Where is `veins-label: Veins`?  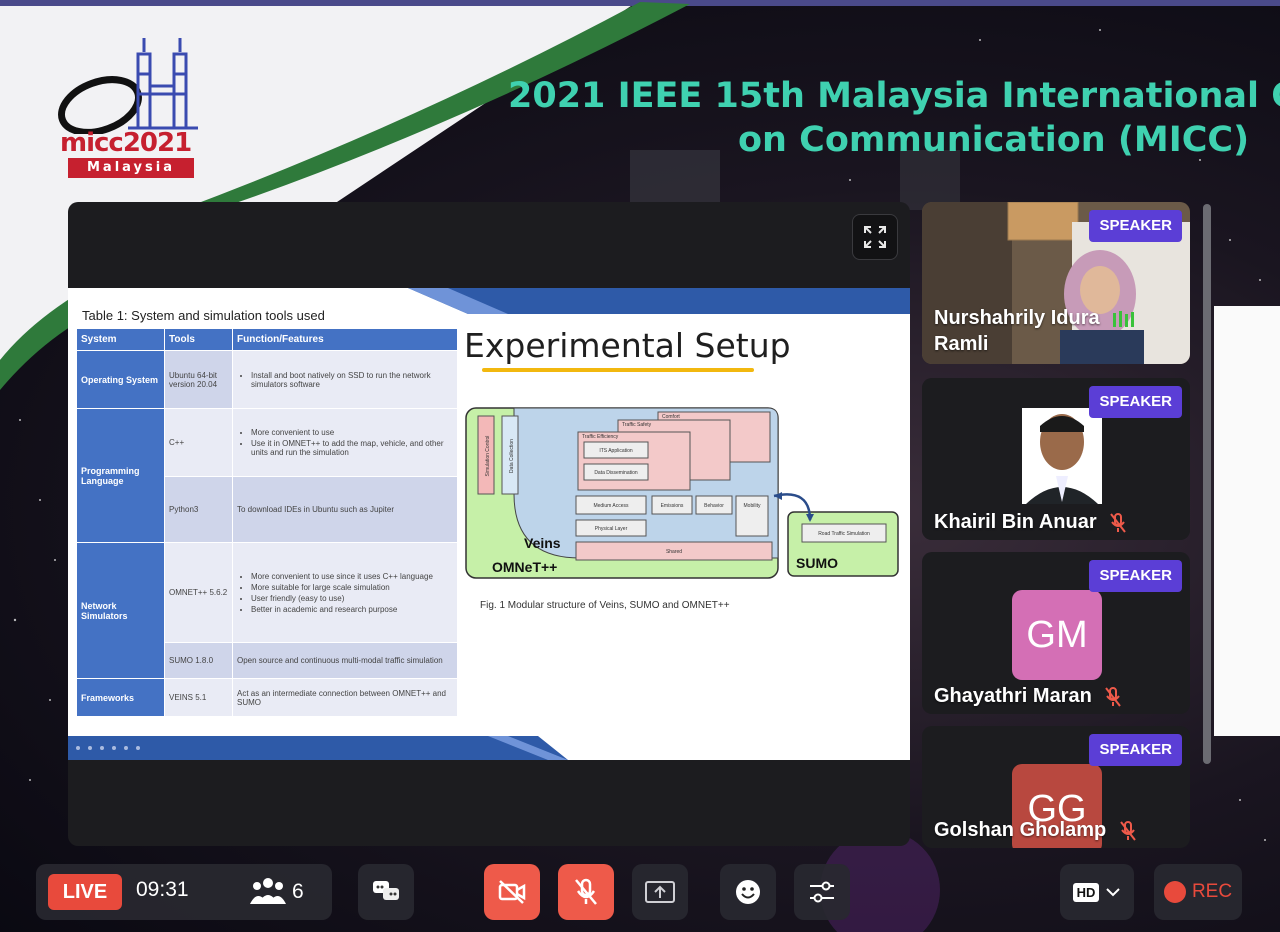 veins-label: Veins is located at coordinates (542, 543).